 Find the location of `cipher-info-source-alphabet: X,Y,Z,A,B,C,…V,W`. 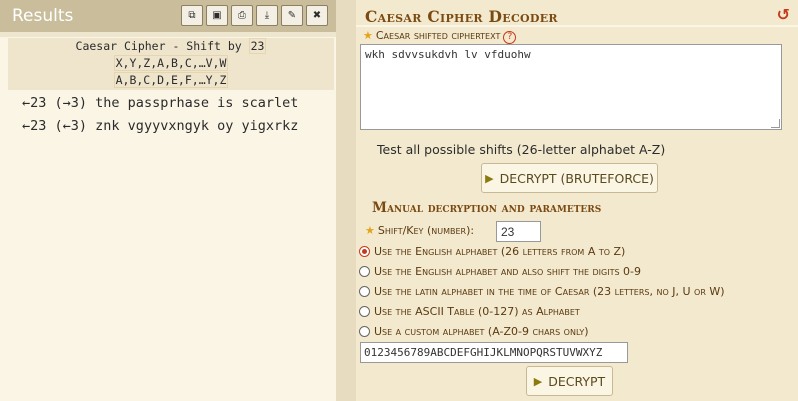

cipher-info-source-alphabet: X,Y,Z,A,B,C,…V,W is located at coordinates (171, 63).